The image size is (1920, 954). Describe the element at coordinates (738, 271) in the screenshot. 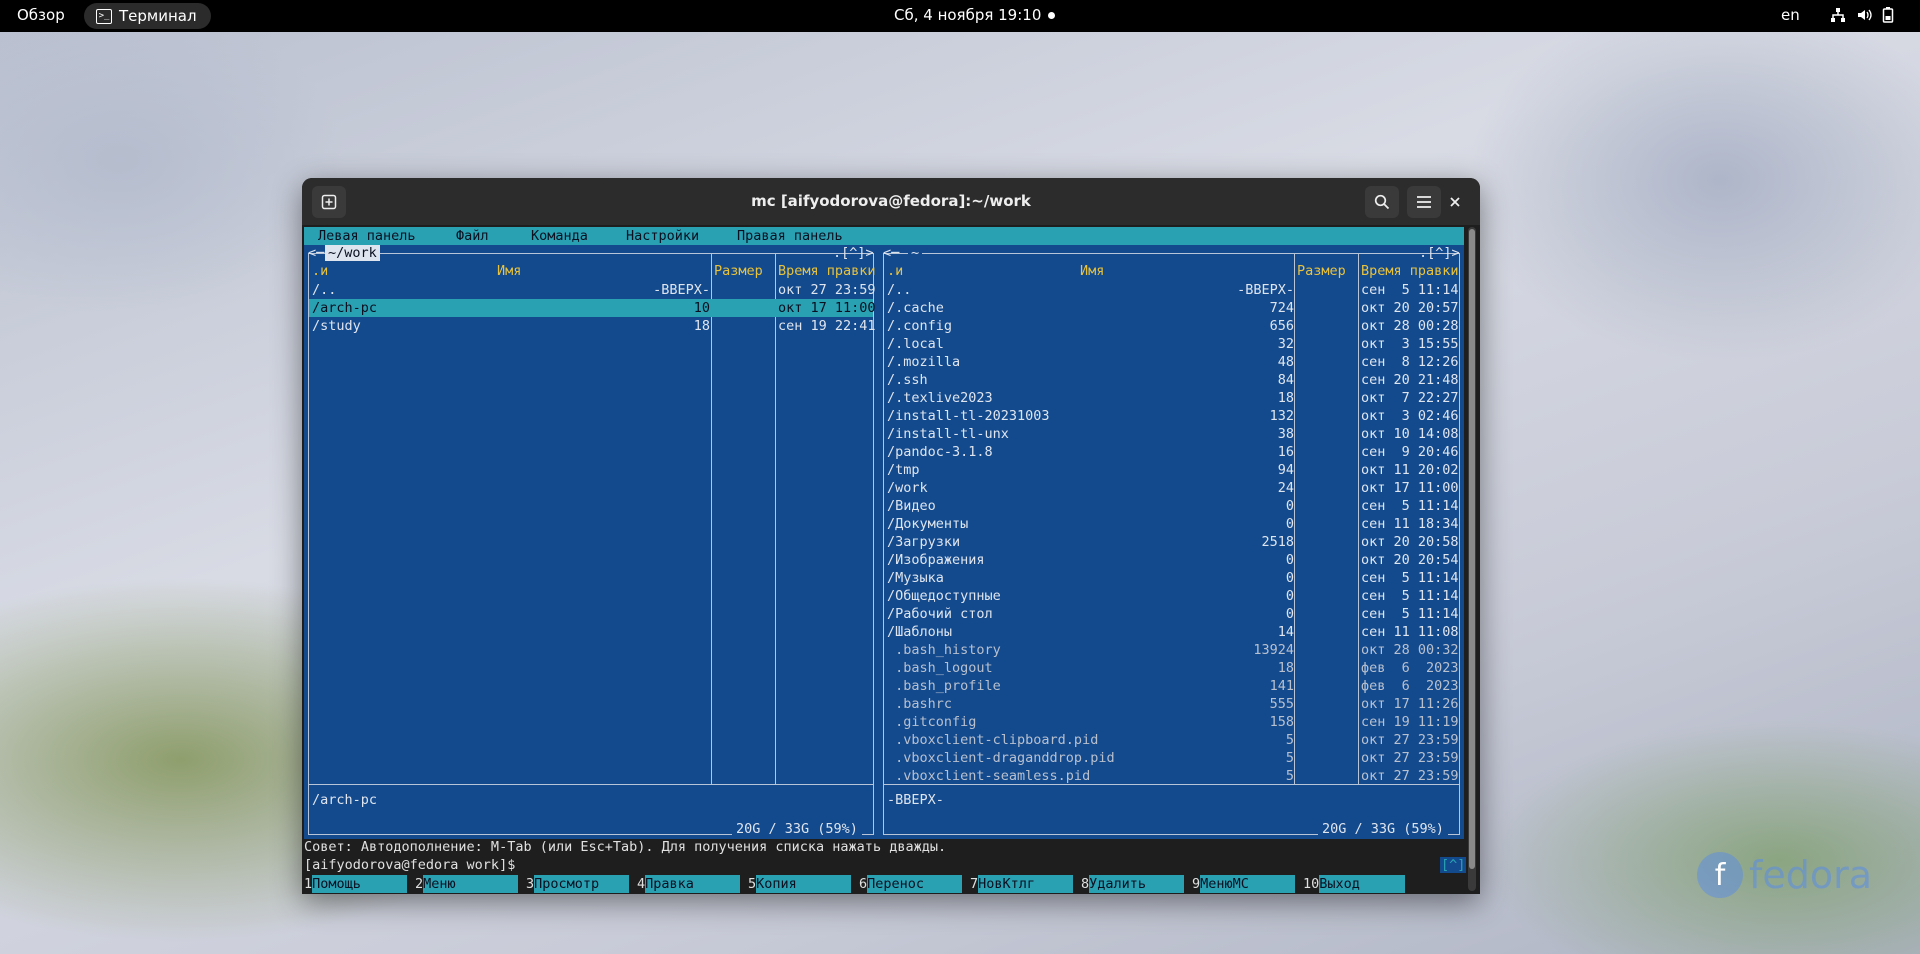

I see `left-col-size: Размер` at that location.